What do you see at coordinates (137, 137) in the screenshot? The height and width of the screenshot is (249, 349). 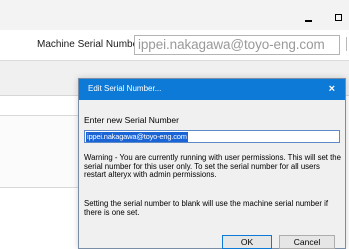 I see `new-serial-value: ippei.nakagawa@toyo-eng.com` at bounding box center [137, 137].